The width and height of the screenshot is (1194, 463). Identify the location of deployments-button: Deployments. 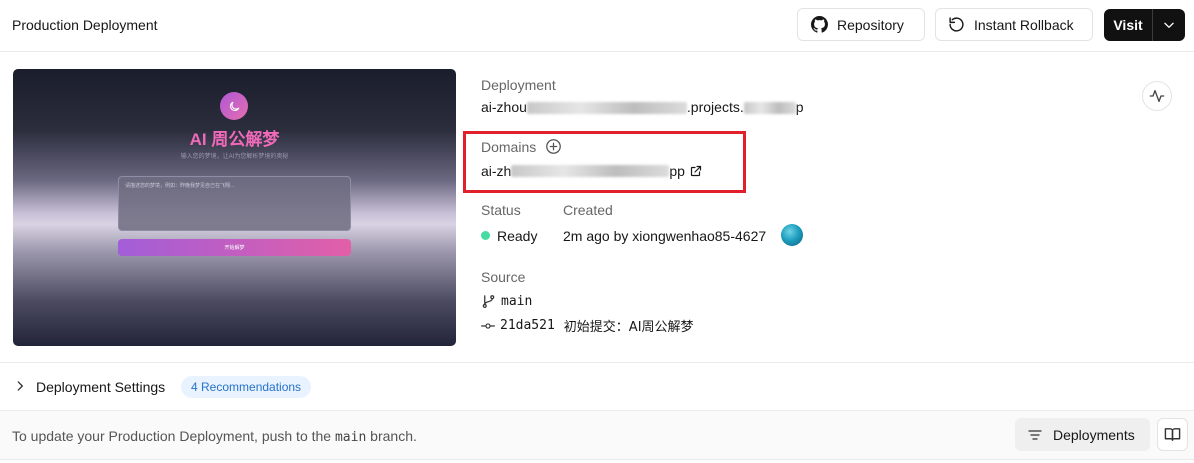
(1082, 434).